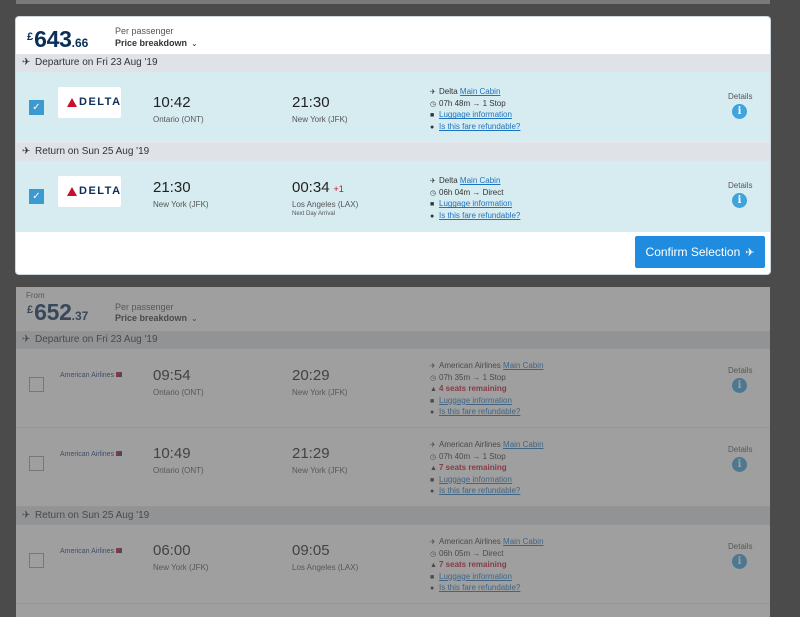  Describe the element at coordinates (58, 39) in the screenshot. I see `price: £643.66` at that location.